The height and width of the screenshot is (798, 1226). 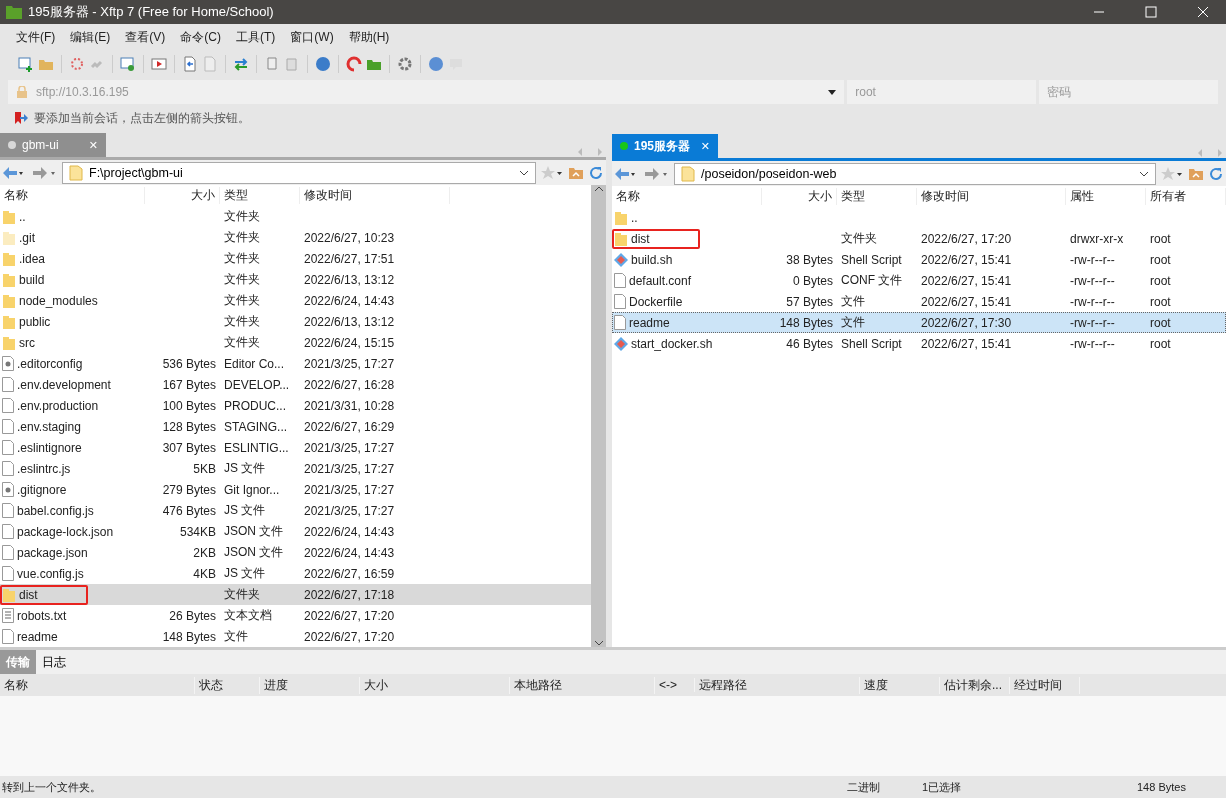 What do you see at coordinates (145, 37) in the screenshot?
I see `menu-item: 查看(V)` at bounding box center [145, 37].